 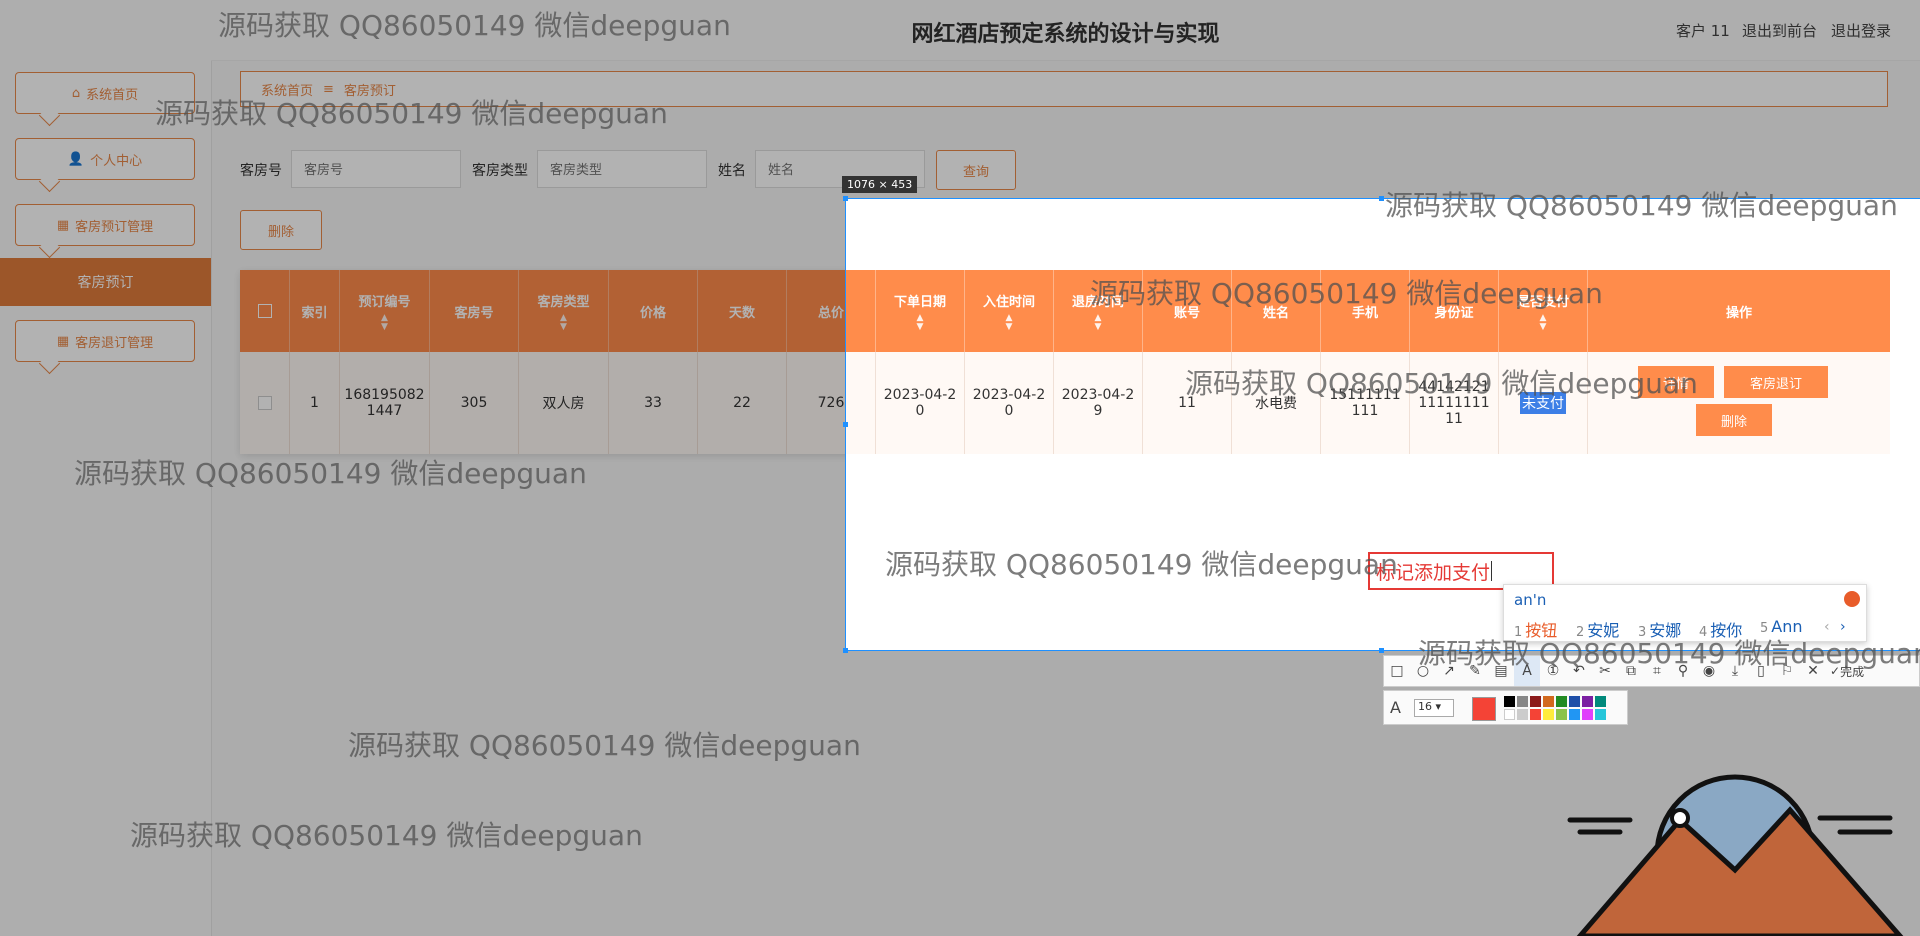 What do you see at coordinates (1680, 818) in the screenshot?
I see `peak-dot` at bounding box center [1680, 818].